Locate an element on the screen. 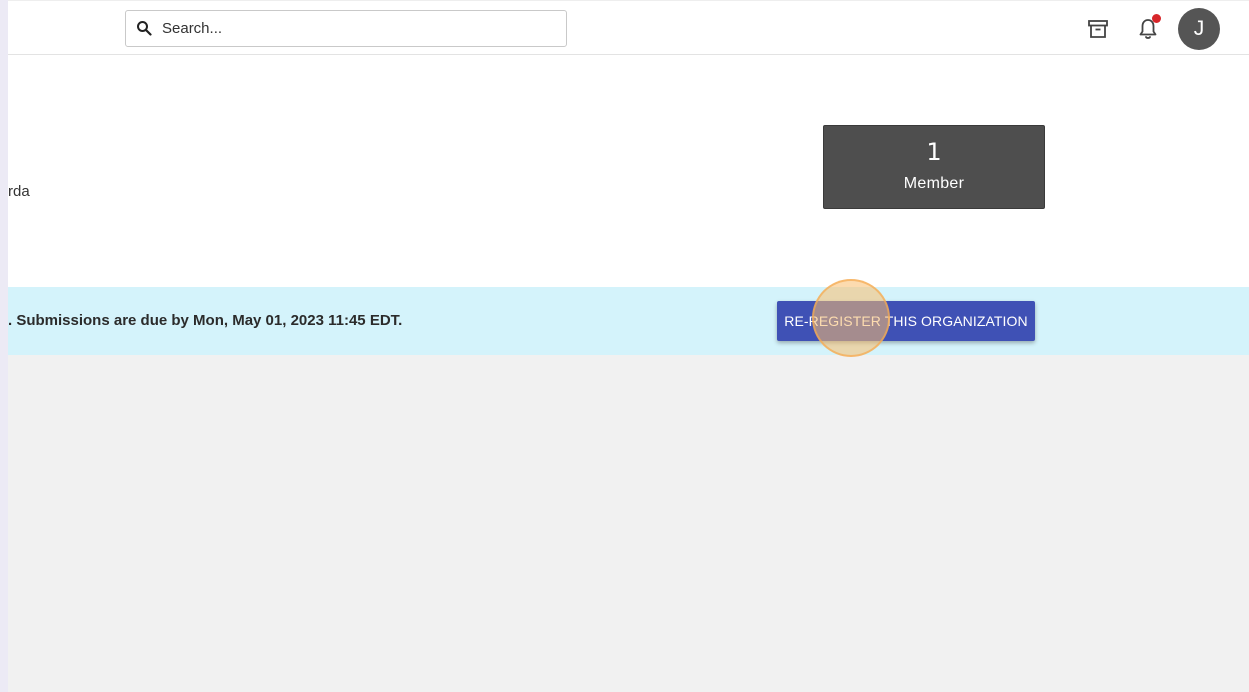 The width and height of the screenshot is (1249, 692). archive-icon is located at coordinates (1098, 29).